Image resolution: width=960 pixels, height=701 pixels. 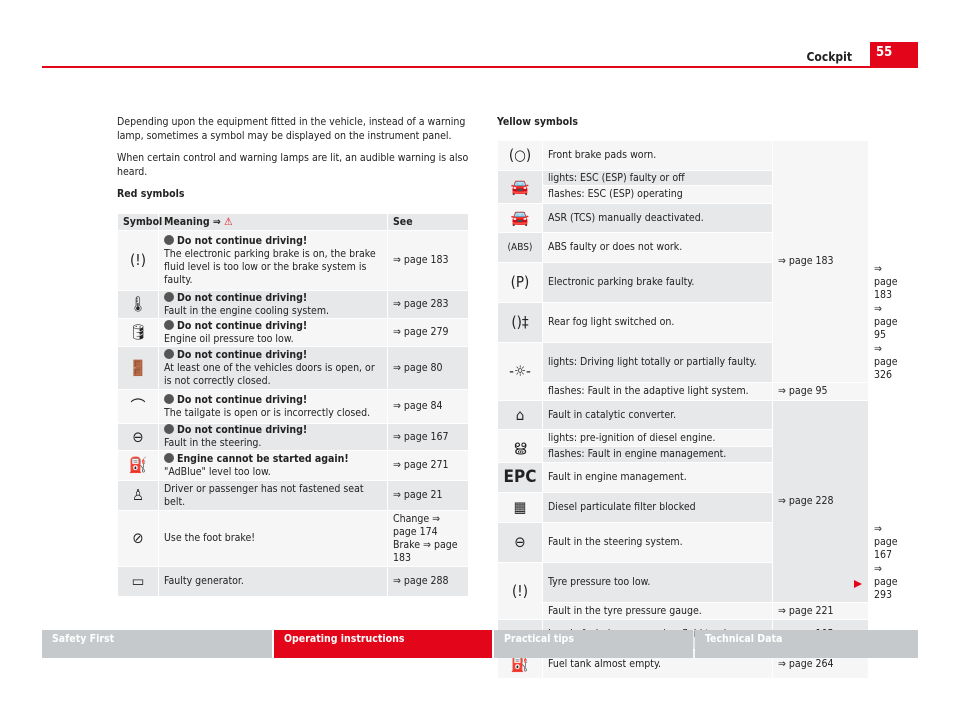 What do you see at coordinates (428, 332) in the screenshot?
I see `page-link: ⇒ page 279` at bounding box center [428, 332].